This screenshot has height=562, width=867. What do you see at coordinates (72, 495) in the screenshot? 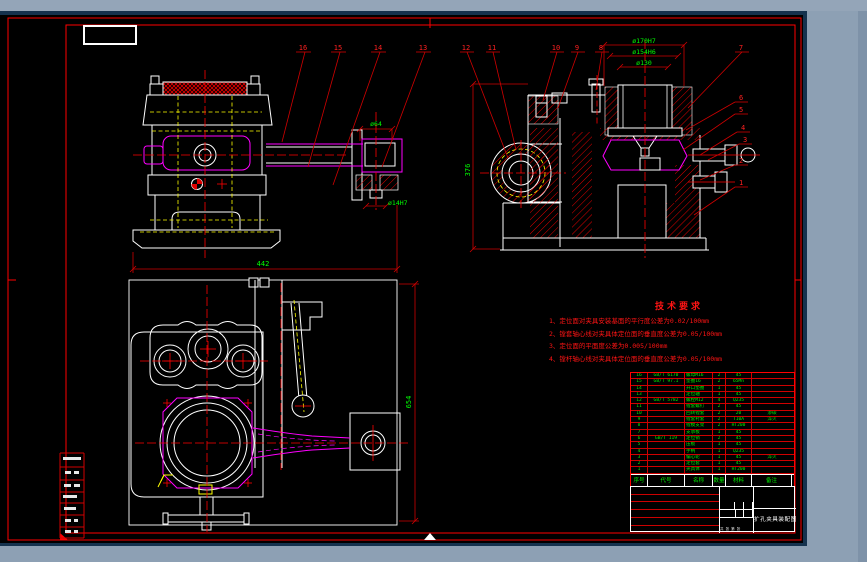
I see `binding-strip-table` at bounding box center [72, 495].